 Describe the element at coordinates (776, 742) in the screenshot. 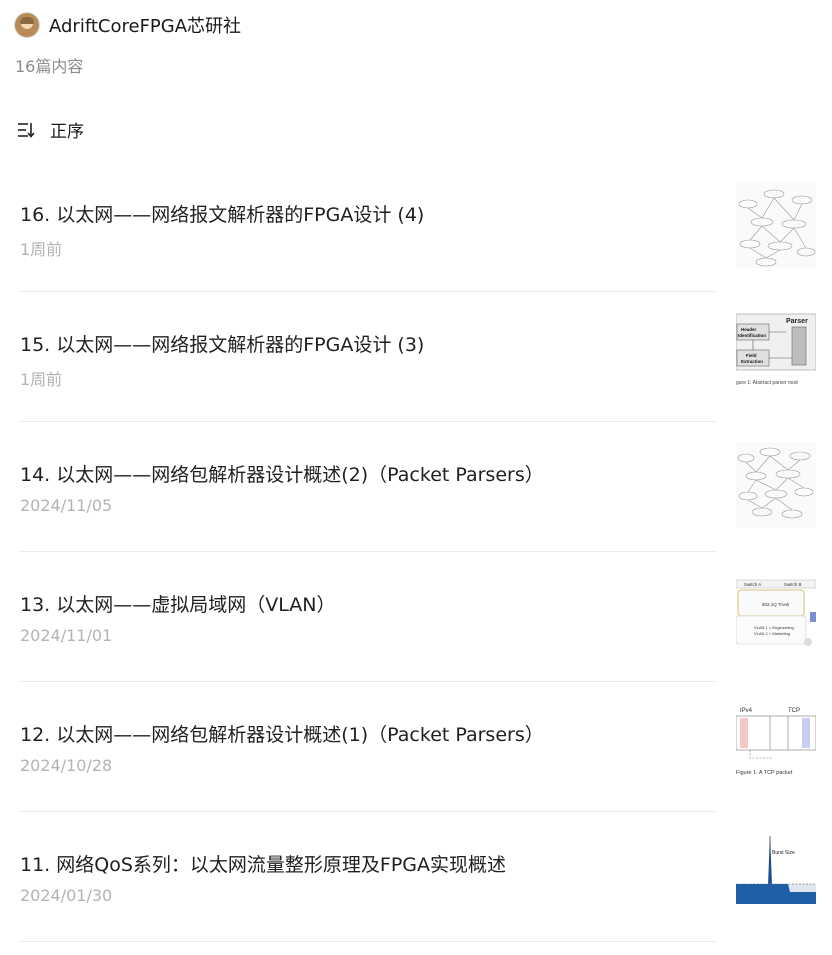

I see `tcp-packet-diagram-thumbnail: IPv4 TCP Figure 1: A TCP packet` at that location.